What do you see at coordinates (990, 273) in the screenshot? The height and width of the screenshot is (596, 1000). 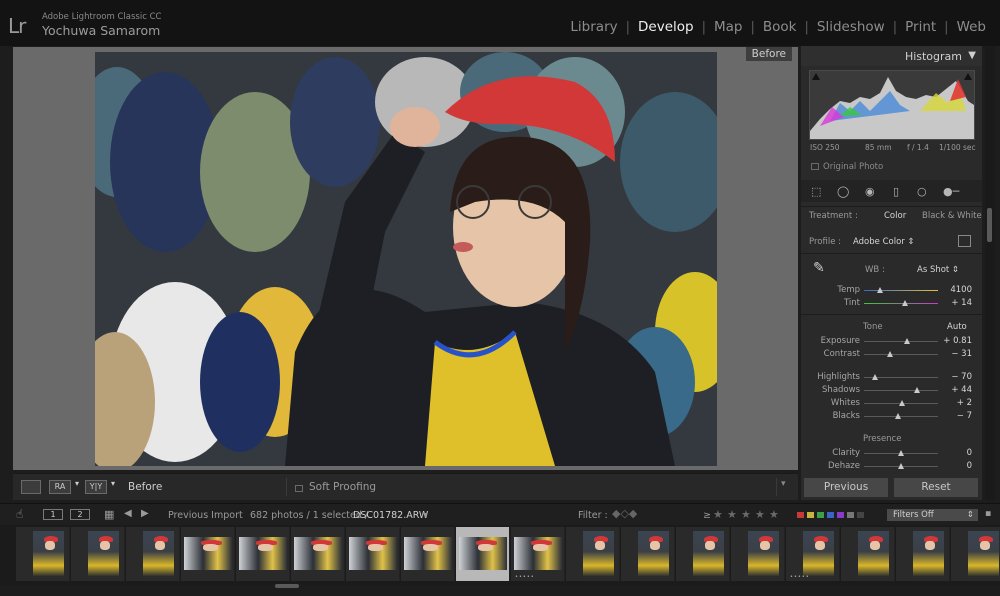 I see `right-panel-scrollbar` at bounding box center [990, 273].